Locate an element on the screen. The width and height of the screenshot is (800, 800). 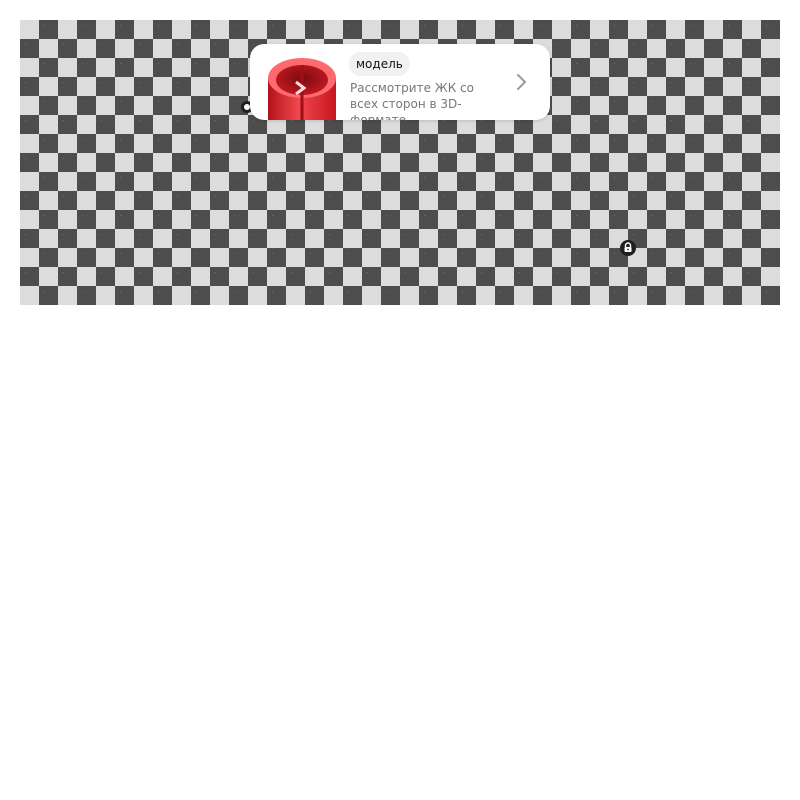
red-3d-ring-icon is located at coordinates (302, 88).